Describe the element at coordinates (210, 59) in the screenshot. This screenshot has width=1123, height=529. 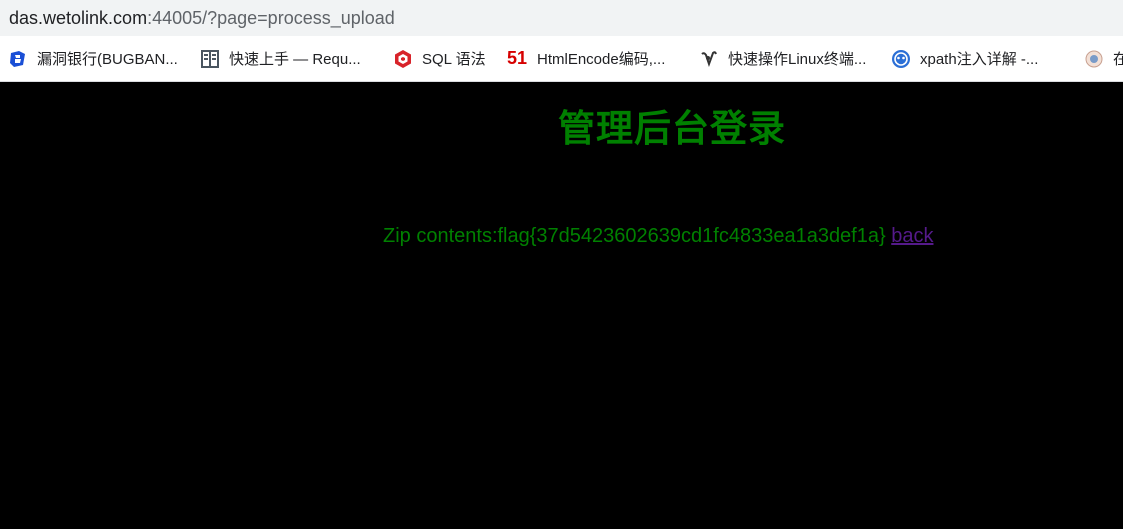
I see `document-icon` at that location.